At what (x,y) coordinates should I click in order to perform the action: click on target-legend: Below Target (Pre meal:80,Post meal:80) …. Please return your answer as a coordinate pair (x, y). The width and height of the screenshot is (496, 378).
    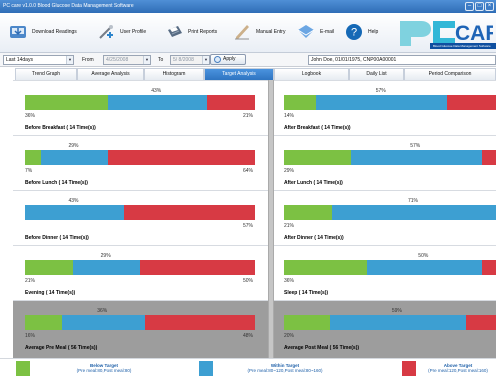
    Looking at the image, I should click on (248, 368).